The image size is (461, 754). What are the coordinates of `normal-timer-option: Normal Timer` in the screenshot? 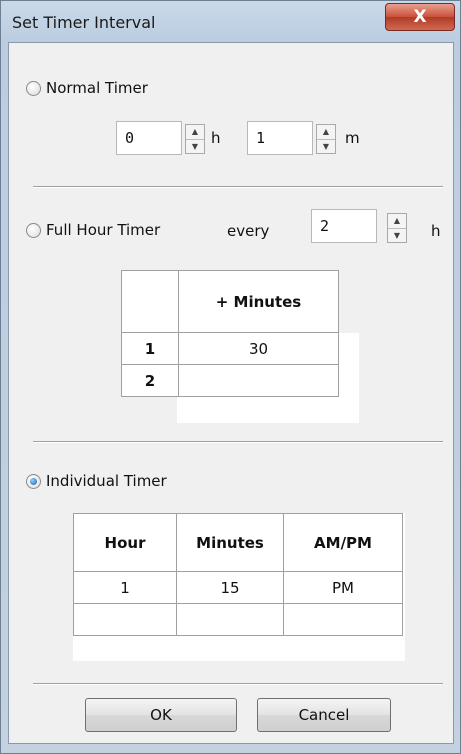 It's located at (87, 88).